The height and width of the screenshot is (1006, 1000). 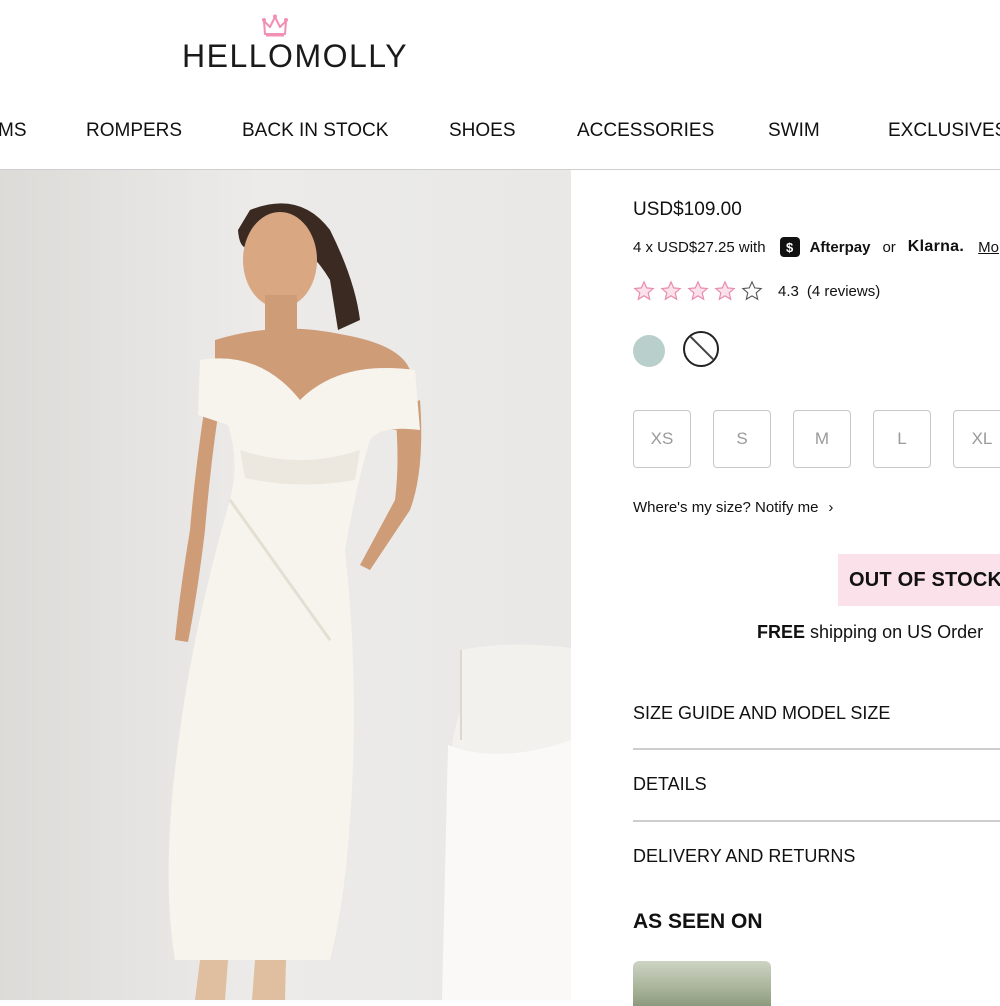 I want to click on nav-item-exclusives: EXCLUSIVES, so click(x=944, y=131).